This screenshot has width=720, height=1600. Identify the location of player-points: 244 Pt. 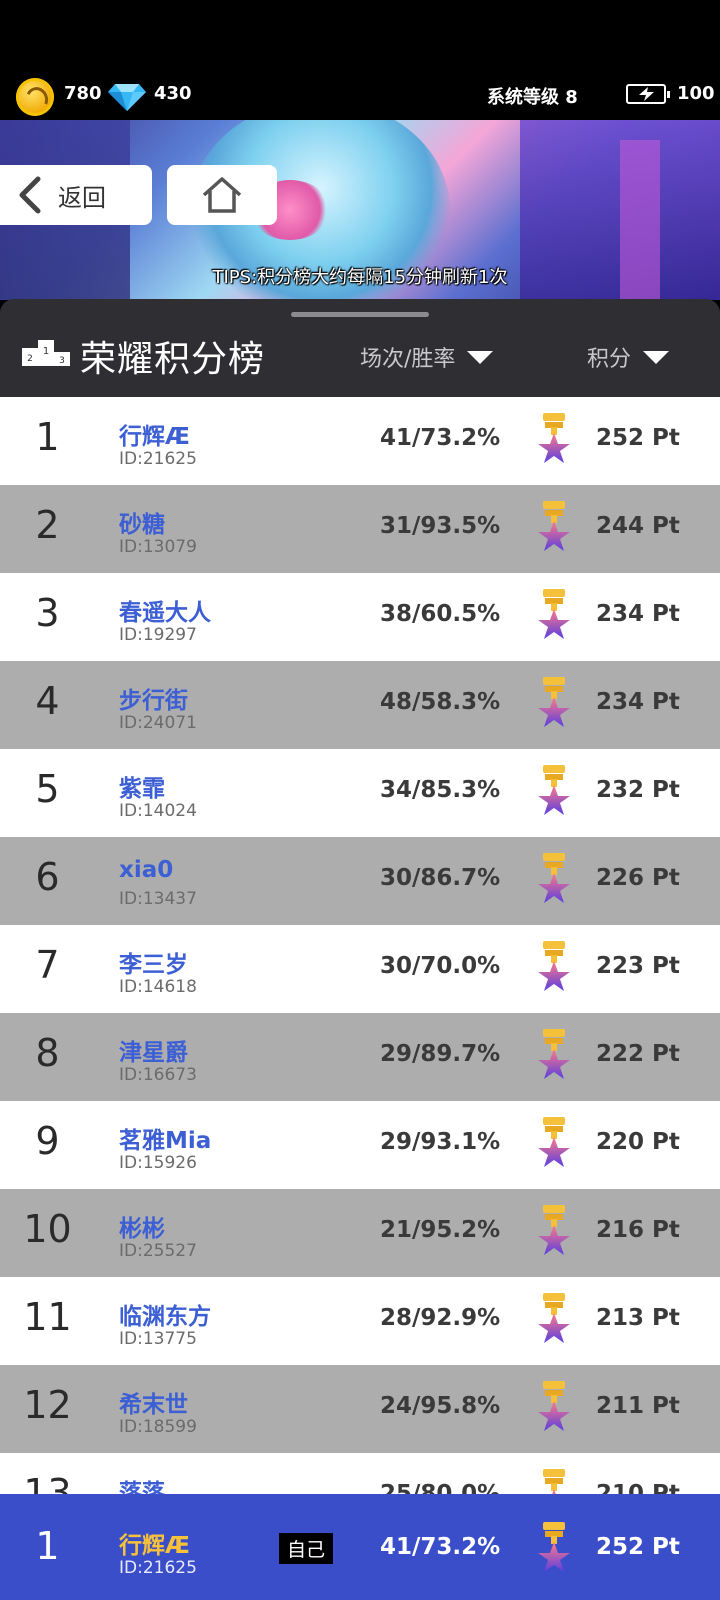
(638, 526).